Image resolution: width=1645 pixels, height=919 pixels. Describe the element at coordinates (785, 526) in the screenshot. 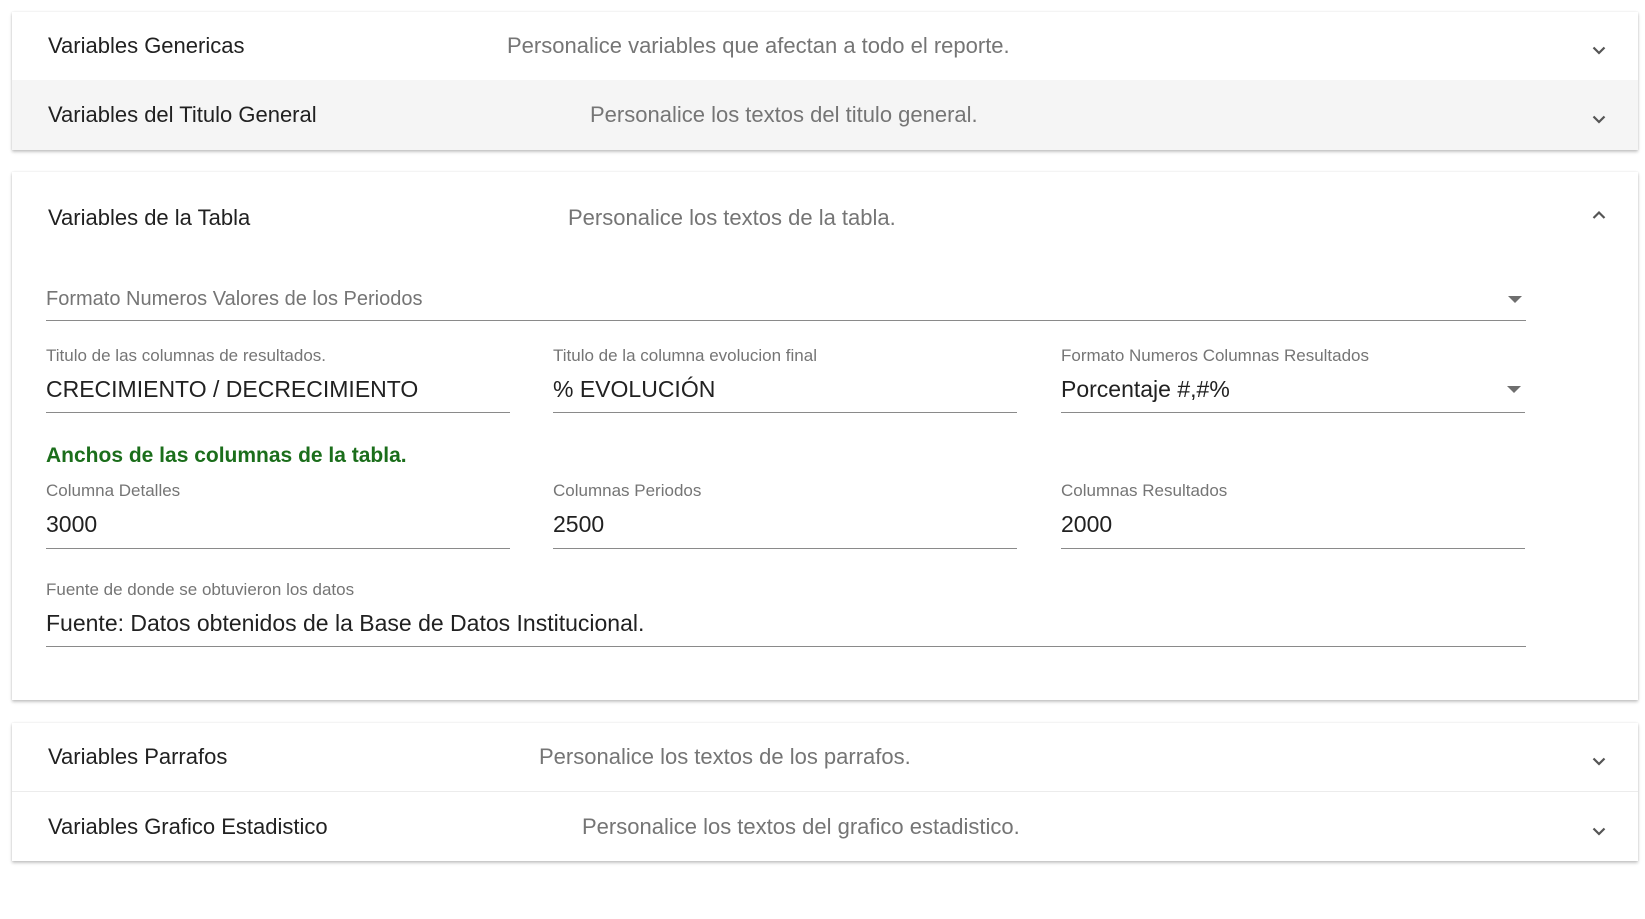

I see `col-periodos-input: 2500` at that location.